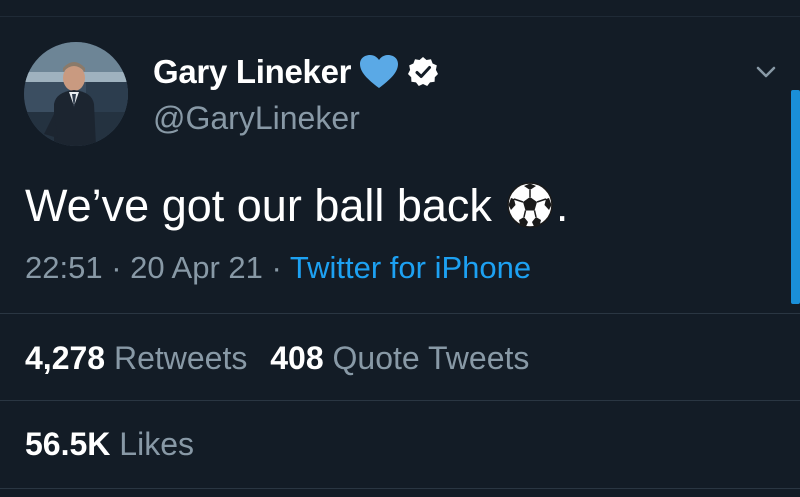 This screenshot has height=497, width=800. What do you see at coordinates (156, 444) in the screenshot?
I see `likes-label: Likes` at bounding box center [156, 444].